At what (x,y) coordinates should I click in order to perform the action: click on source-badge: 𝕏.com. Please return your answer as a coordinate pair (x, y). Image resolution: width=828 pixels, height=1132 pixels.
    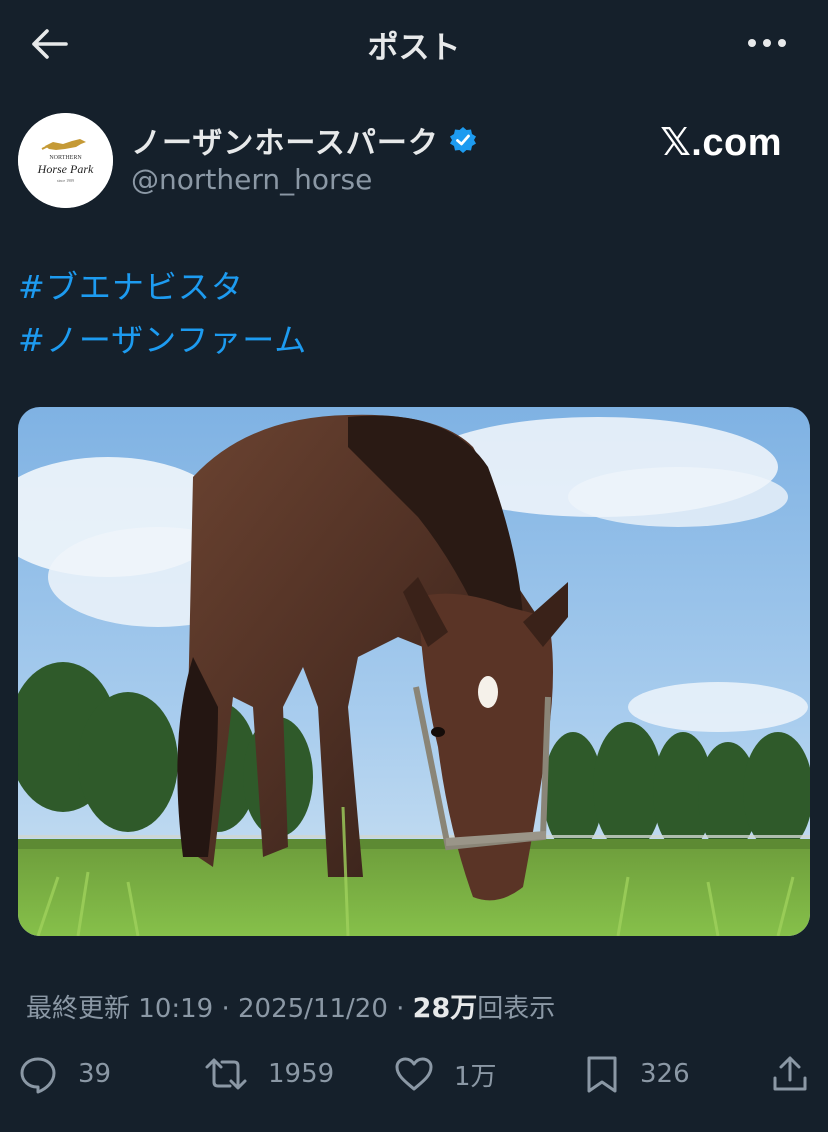
    Looking at the image, I should click on (721, 143).